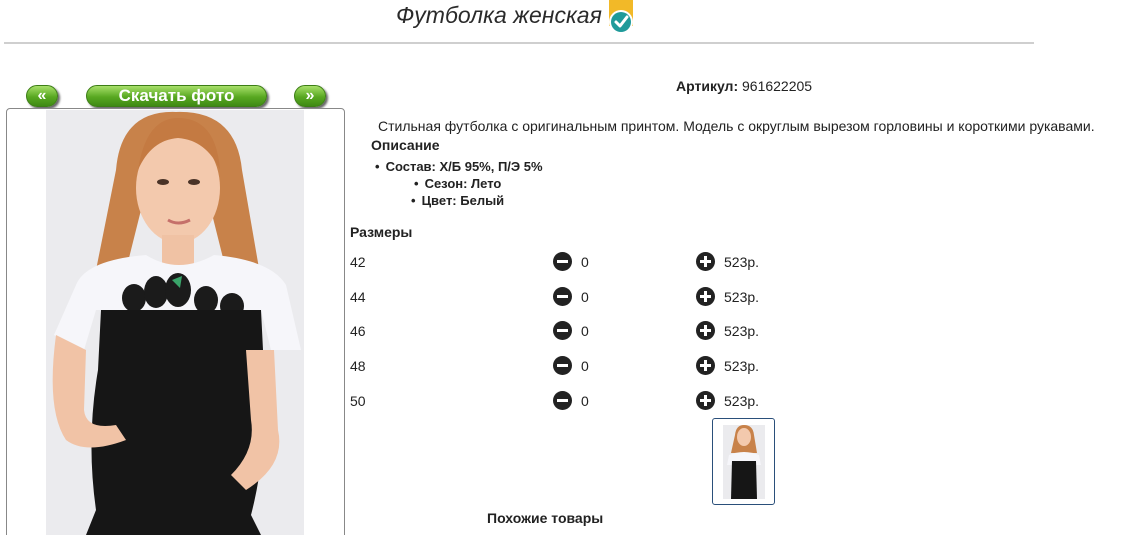 Image resolution: width=1126 pixels, height=535 pixels. I want to click on download-photo-button: Скачать фото, so click(176, 96).